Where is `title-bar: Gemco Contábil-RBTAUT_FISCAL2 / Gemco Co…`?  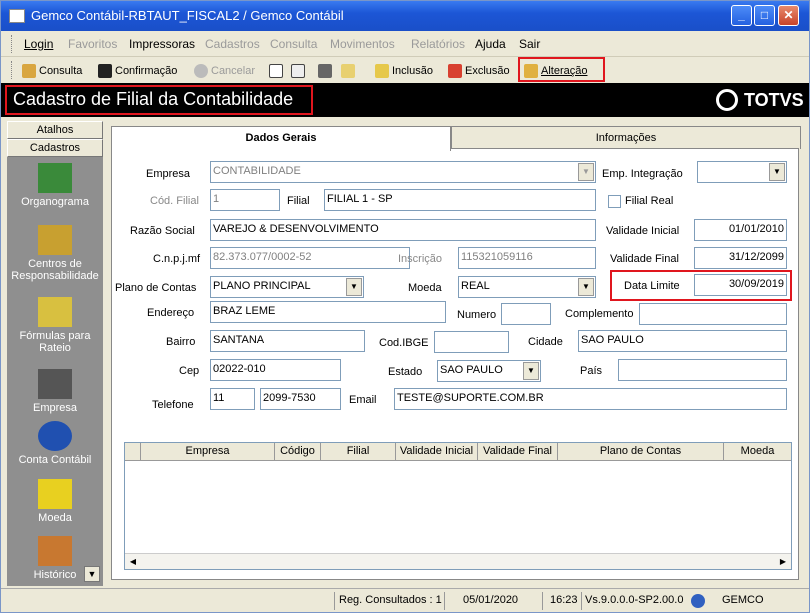 title-bar: Gemco Contábil-RBTAUT_FISCAL2 / Gemco Co… is located at coordinates (405, 16).